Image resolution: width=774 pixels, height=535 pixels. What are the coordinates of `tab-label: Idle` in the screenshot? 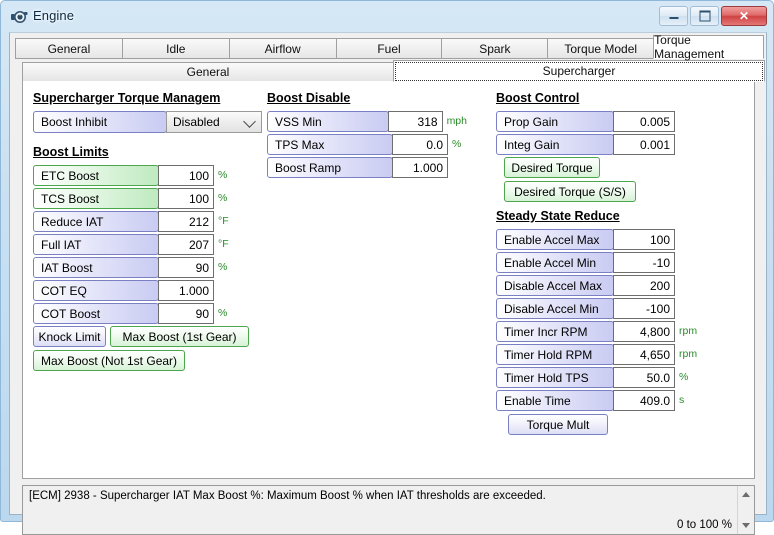 It's located at (176, 48).